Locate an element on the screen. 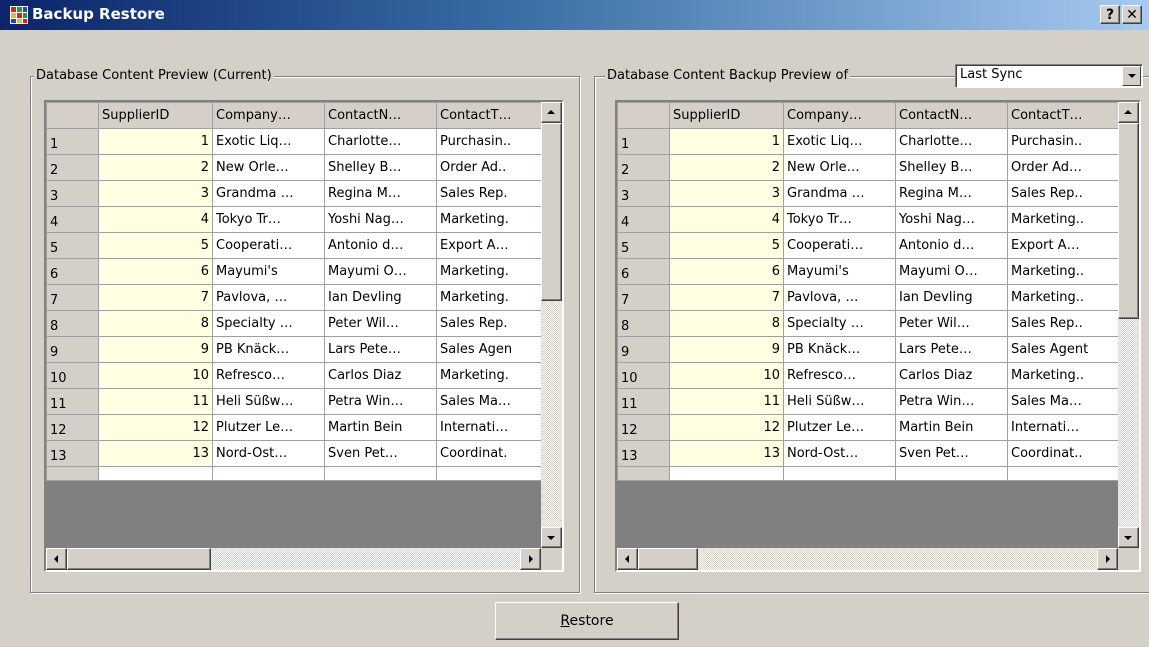 This screenshot has width=1149, height=647. cell-supplier-id: 10 is located at coordinates (726, 375).